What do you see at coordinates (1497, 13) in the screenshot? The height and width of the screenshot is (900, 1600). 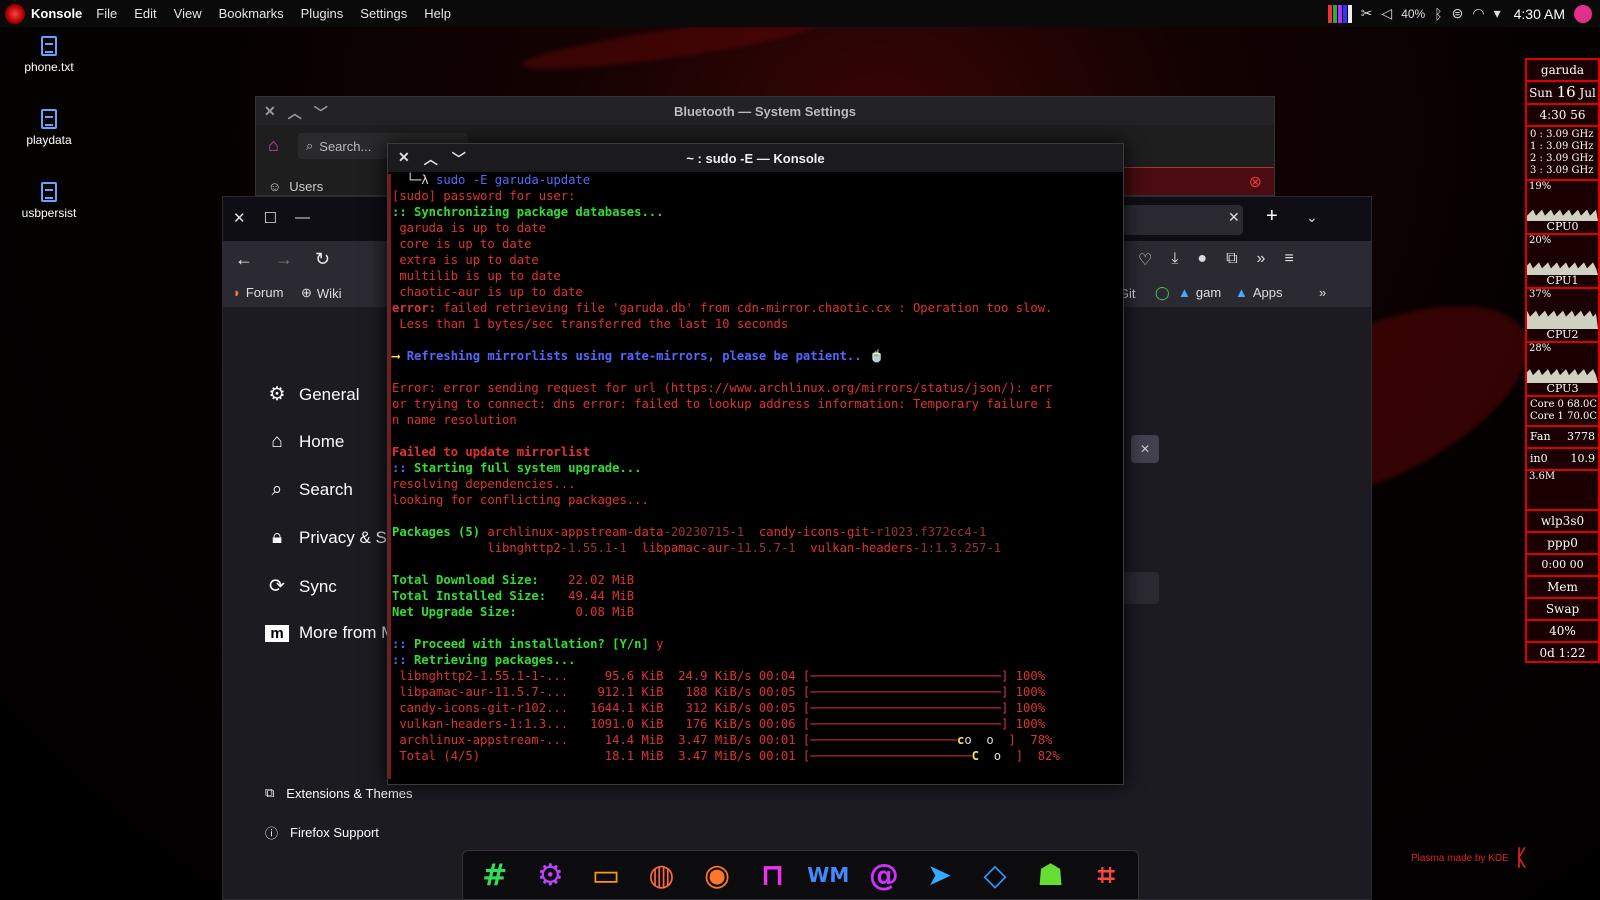 I see `tray-expand-icon: ▾` at bounding box center [1497, 13].